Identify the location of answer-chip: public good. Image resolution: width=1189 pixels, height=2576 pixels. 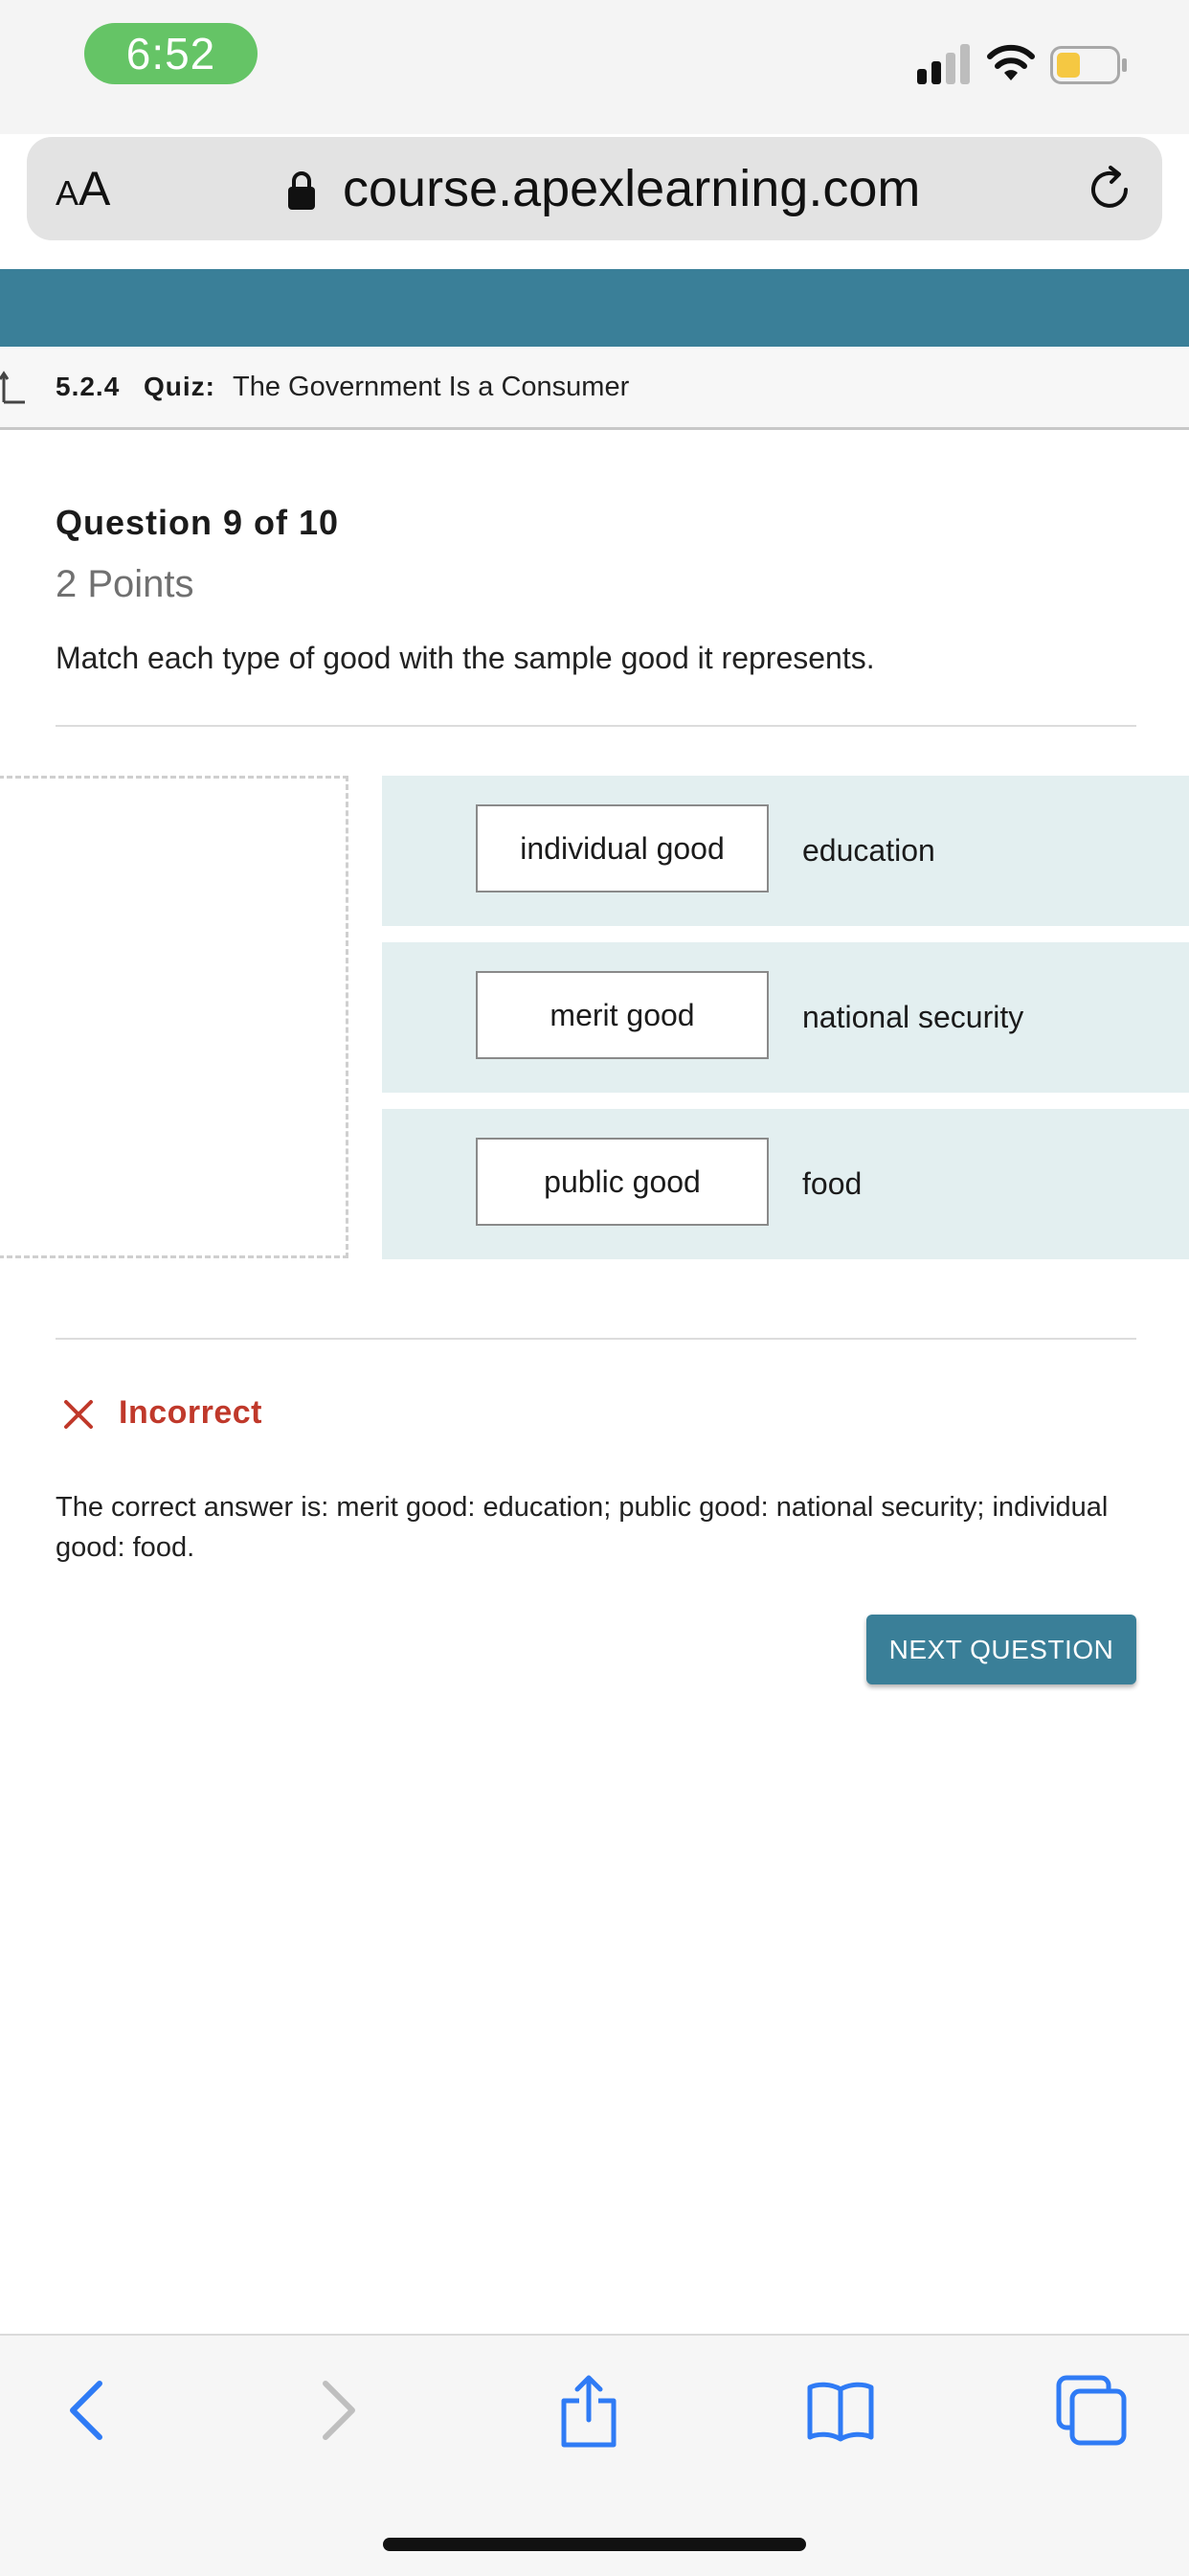
(622, 1182).